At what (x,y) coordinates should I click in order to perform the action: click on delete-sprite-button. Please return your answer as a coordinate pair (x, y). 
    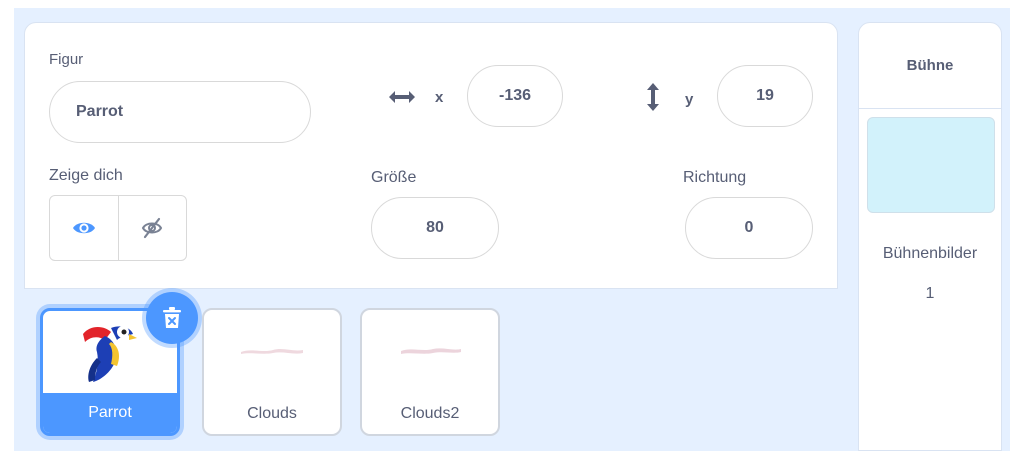
    Looking at the image, I should click on (172, 318).